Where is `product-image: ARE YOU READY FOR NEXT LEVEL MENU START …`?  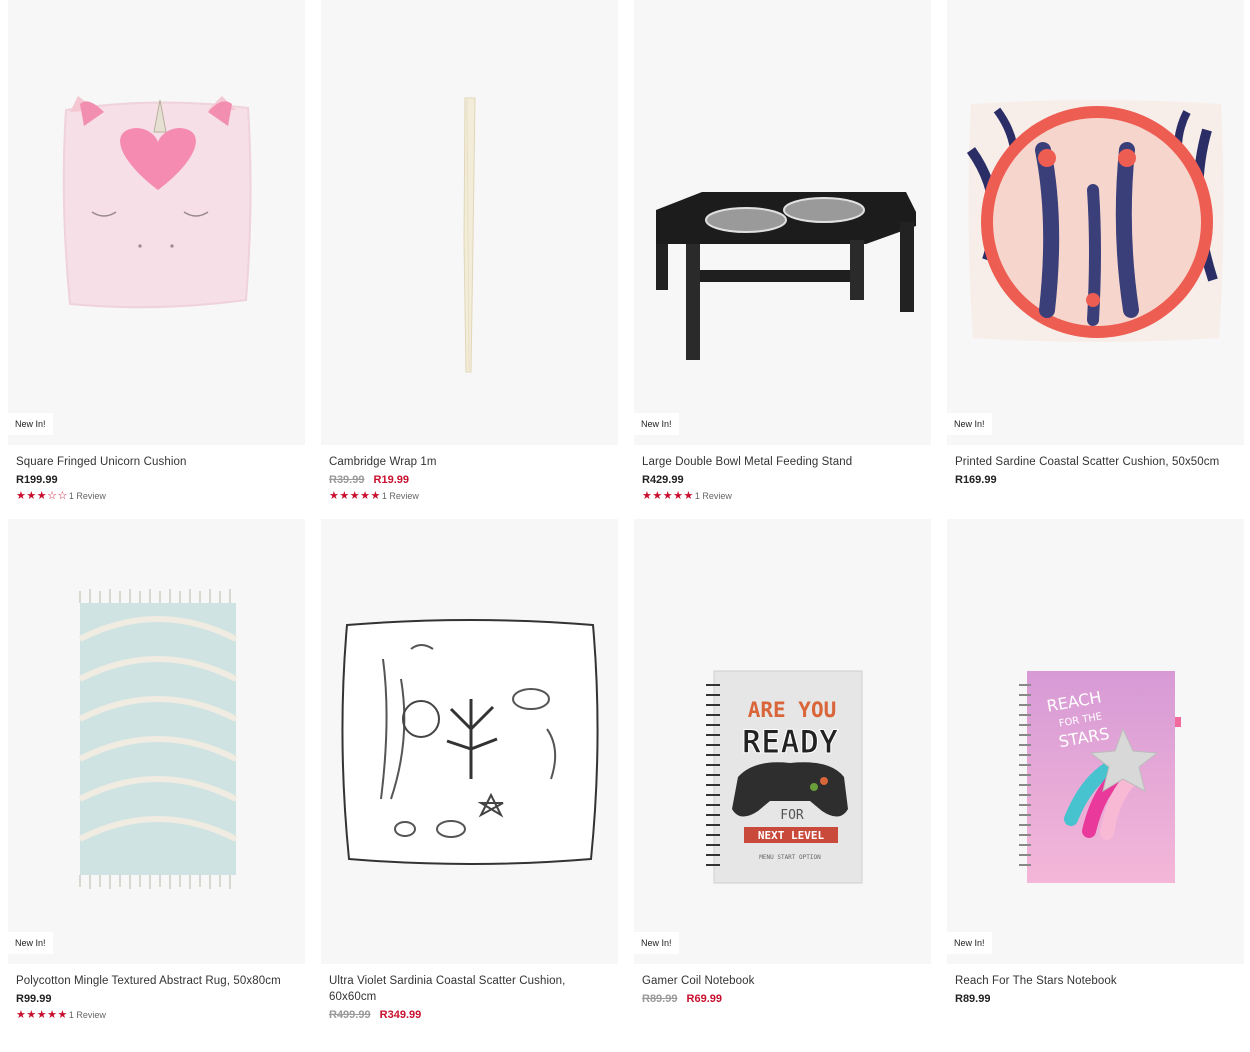 product-image: ARE YOU READY FOR NEXT LEVEL MENU START … is located at coordinates (782, 741).